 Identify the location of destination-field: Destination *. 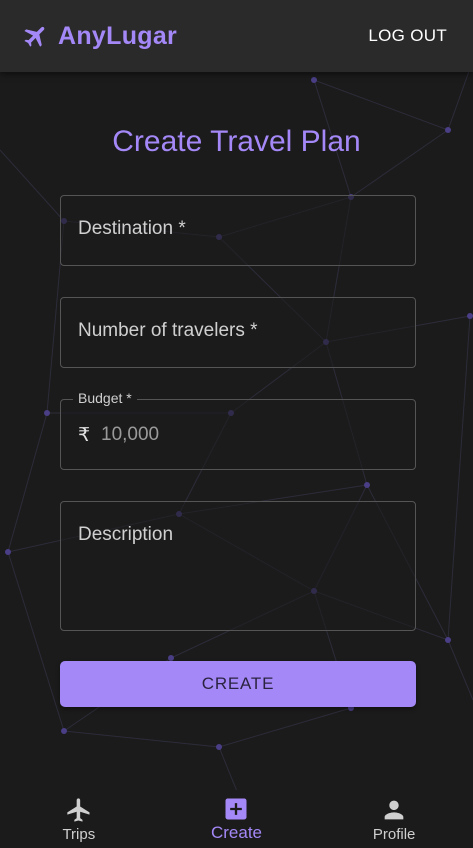
(238, 230).